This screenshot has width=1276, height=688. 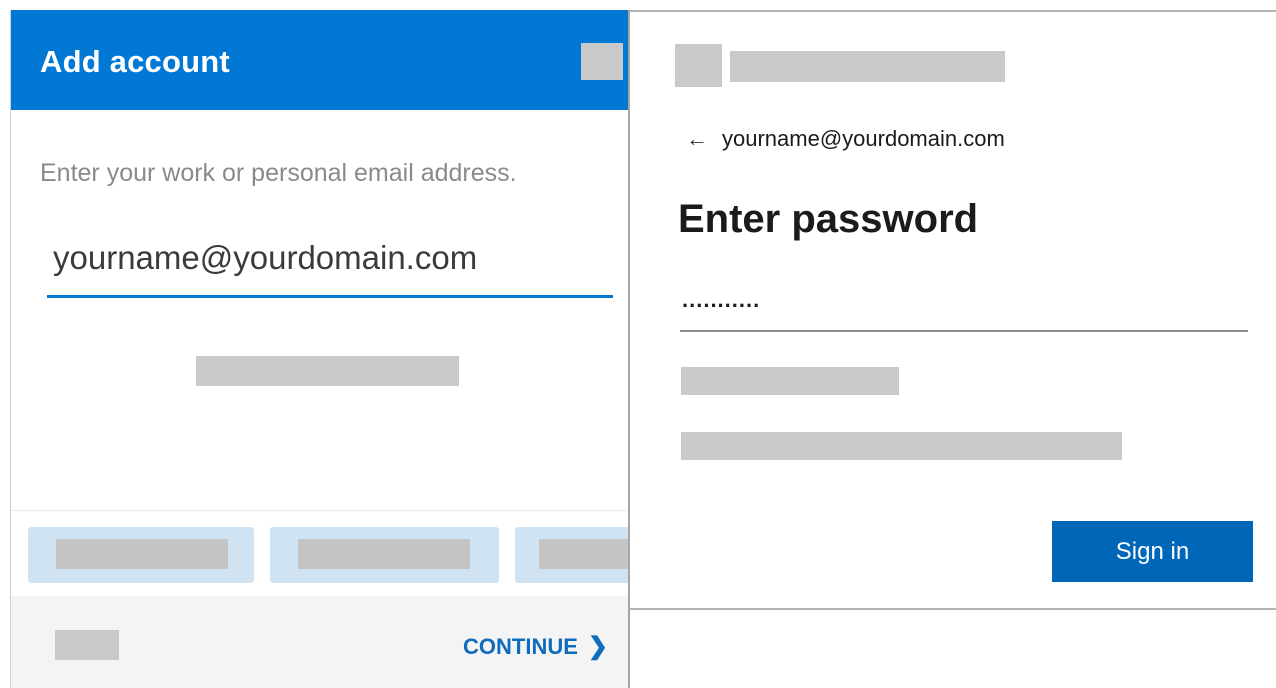 What do you see at coordinates (135, 61) in the screenshot?
I see `page-title: Add account` at bounding box center [135, 61].